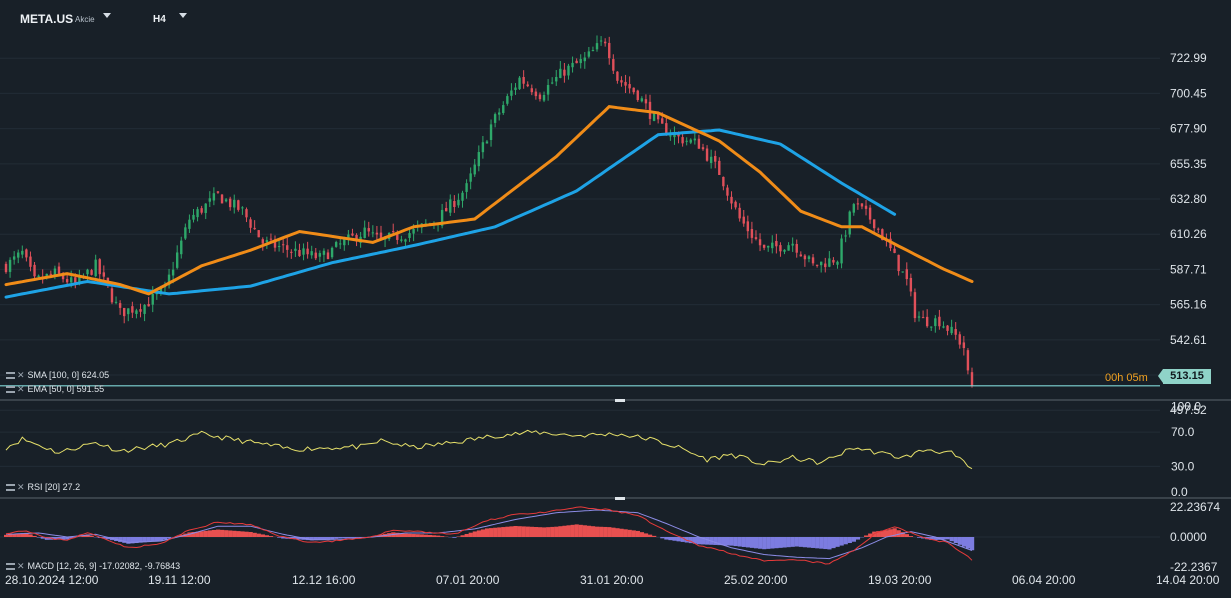 This screenshot has width=1231, height=598. What do you see at coordinates (183, 15) in the screenshot?
I see `timeframe-dropdown-chevron-down-icon` at bounding box center [183, 15].